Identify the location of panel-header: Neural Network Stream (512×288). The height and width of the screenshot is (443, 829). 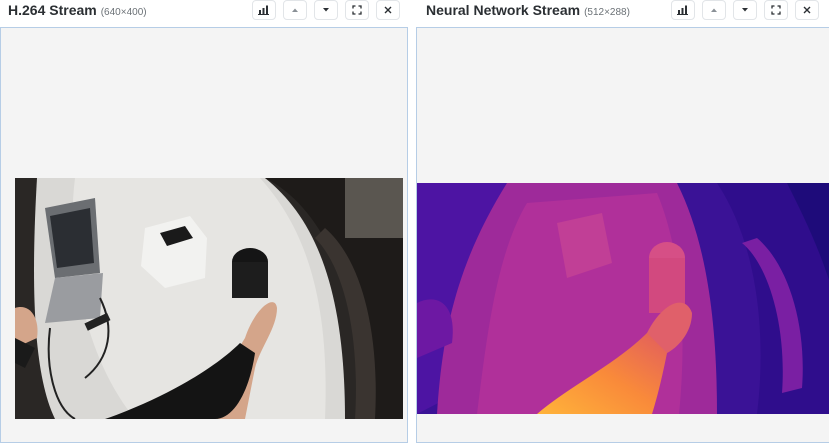
(622, 12).